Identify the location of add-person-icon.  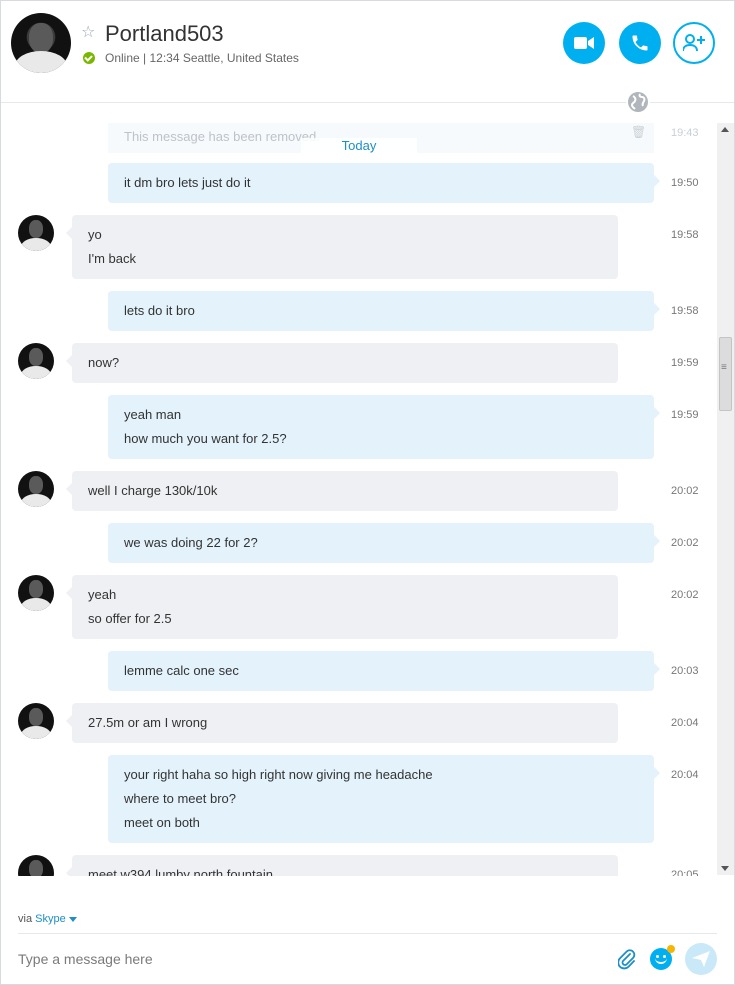
(694, 43).